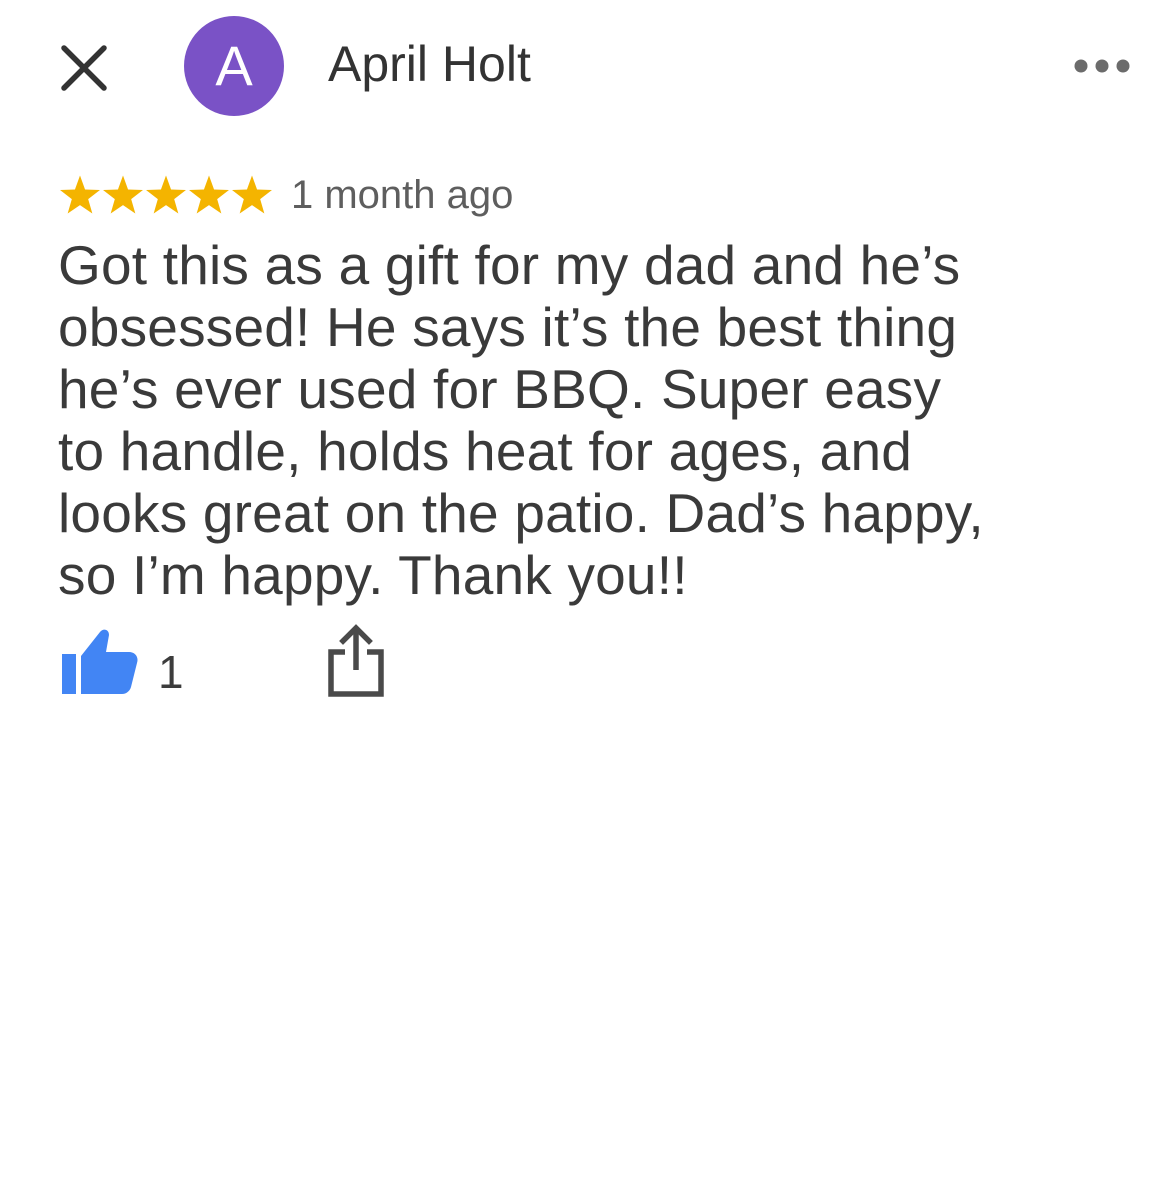 Image resolution: width=1170 pixels, height=1184 pixels. I want to click on review-text-line: he’s ever used for BBQ. Super easy, so click(500, 389).